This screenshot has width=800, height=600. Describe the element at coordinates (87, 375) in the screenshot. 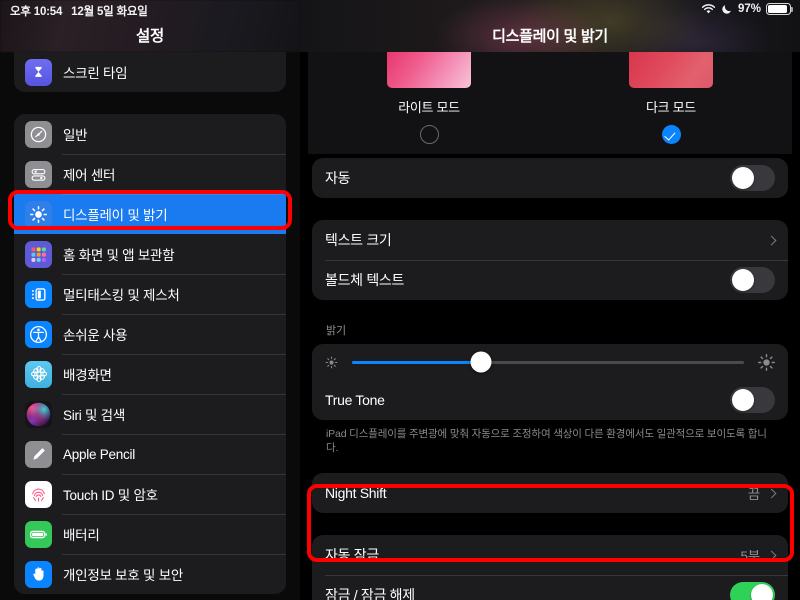

I see `sidebar-item-label: 배경화면` at that location.